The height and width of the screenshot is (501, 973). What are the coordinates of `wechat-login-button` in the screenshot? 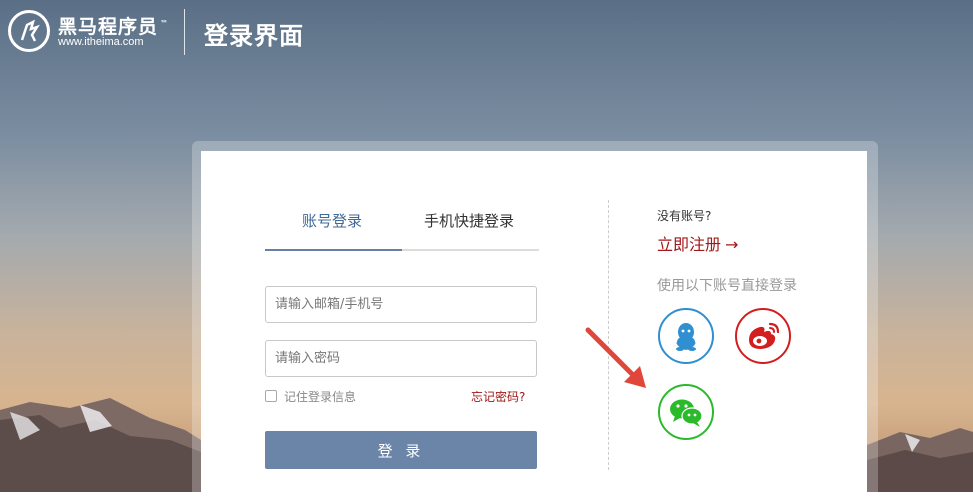 It's located at (686, 412).